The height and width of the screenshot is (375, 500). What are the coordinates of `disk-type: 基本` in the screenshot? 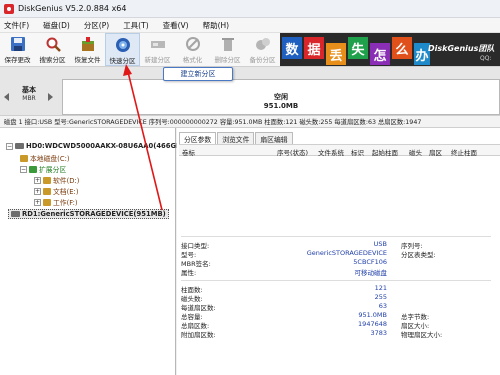 It's located at (29, 90).